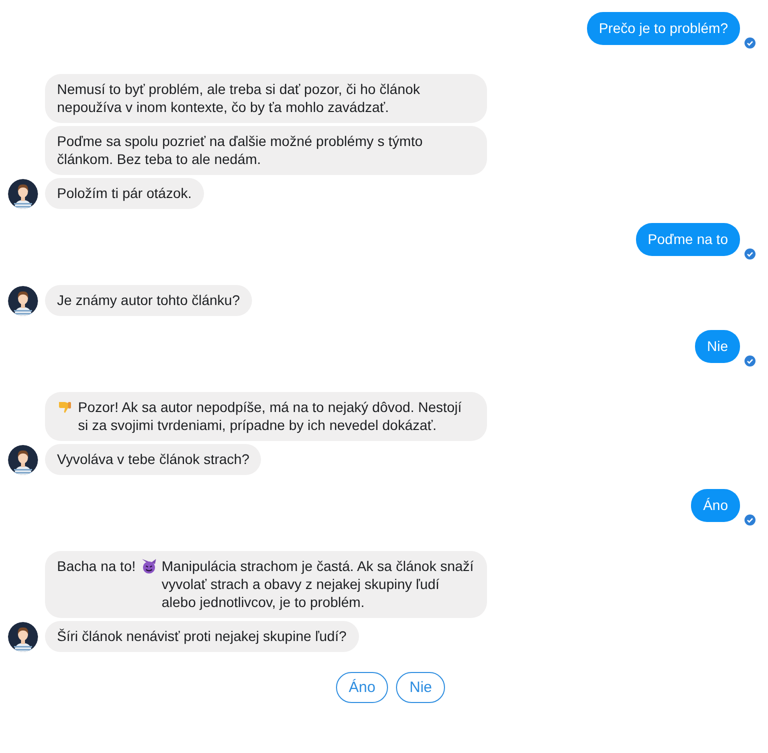 This screenshot has height=753, width=768. Describe the element at coordinates (124, 193) in the screenshot. I see `message-text: Položím ti pár otázok.` at that location.